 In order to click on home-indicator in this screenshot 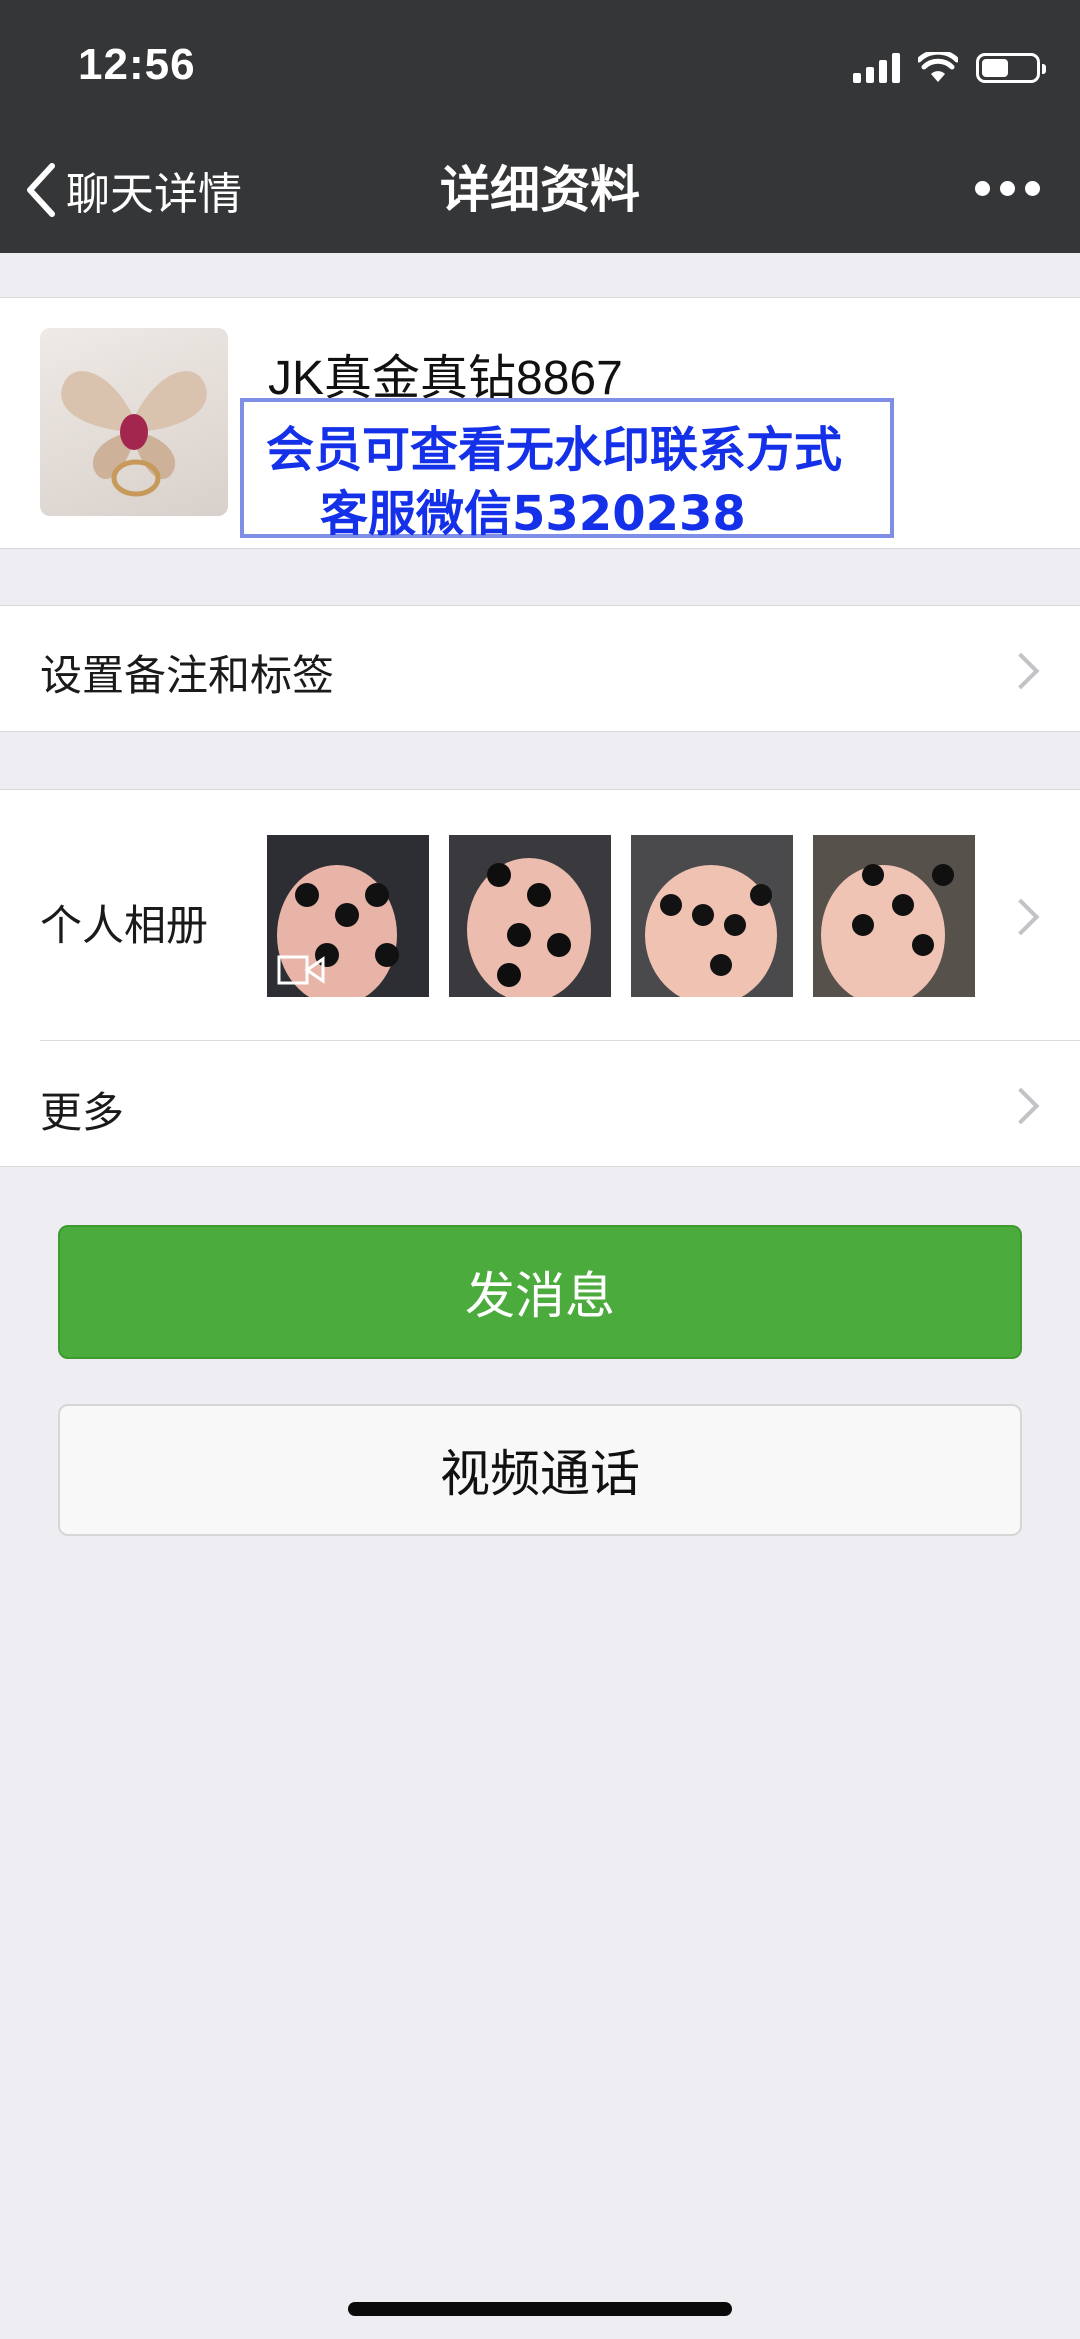, I will do `click(540, 2309)`.